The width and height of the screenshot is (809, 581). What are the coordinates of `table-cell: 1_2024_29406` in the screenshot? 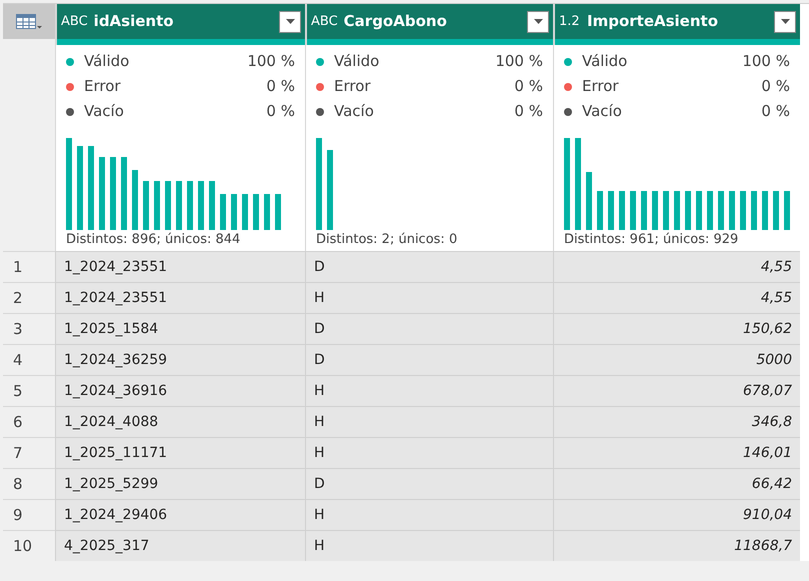 It's located at (180, 514).